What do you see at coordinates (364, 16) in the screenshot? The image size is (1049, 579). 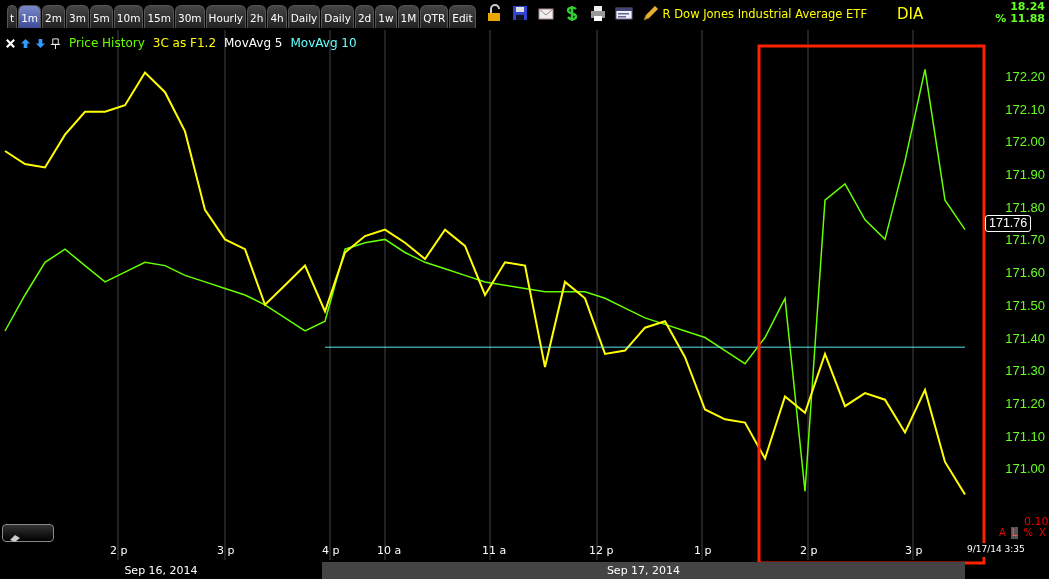 I see `timeframe-tab: 2d` at bounding box center [364, 16].